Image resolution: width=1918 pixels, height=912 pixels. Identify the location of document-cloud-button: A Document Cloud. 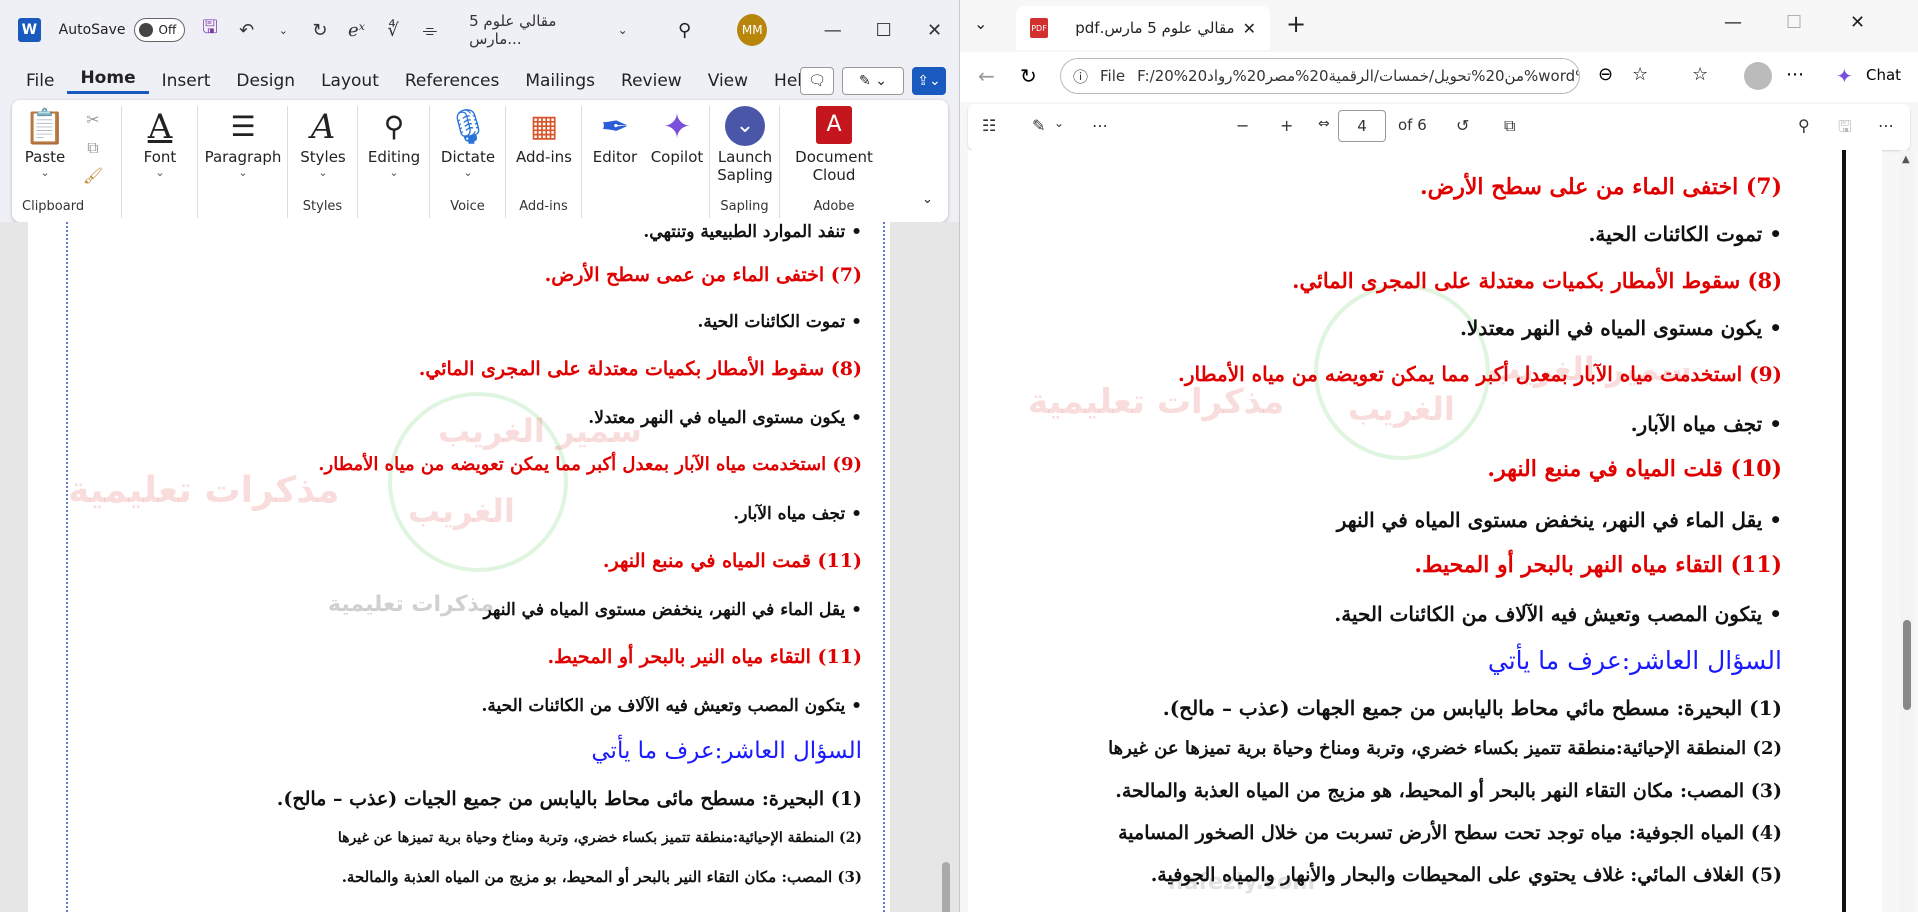
(834, 145).